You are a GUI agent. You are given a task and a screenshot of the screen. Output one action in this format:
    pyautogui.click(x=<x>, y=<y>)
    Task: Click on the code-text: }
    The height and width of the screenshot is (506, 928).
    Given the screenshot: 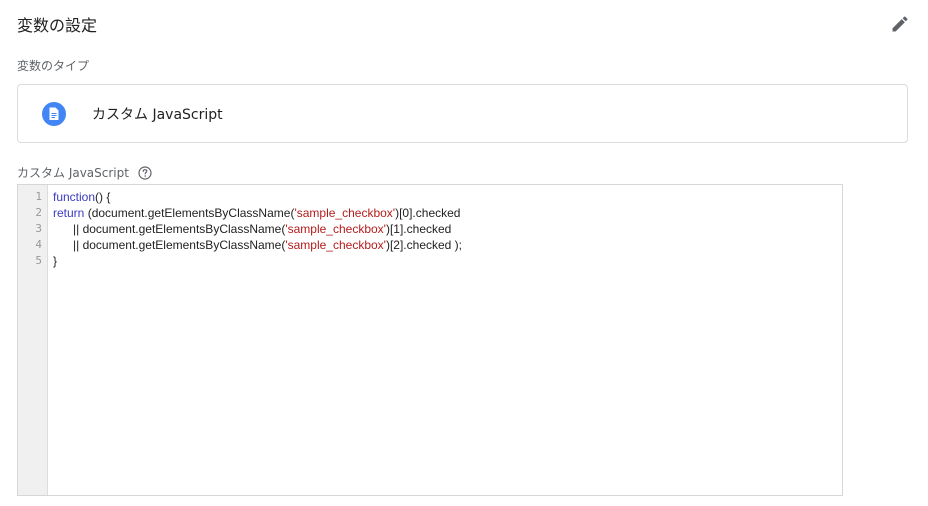 What is the action you would take?
    pyautogui.click(x=55, y=261)
    